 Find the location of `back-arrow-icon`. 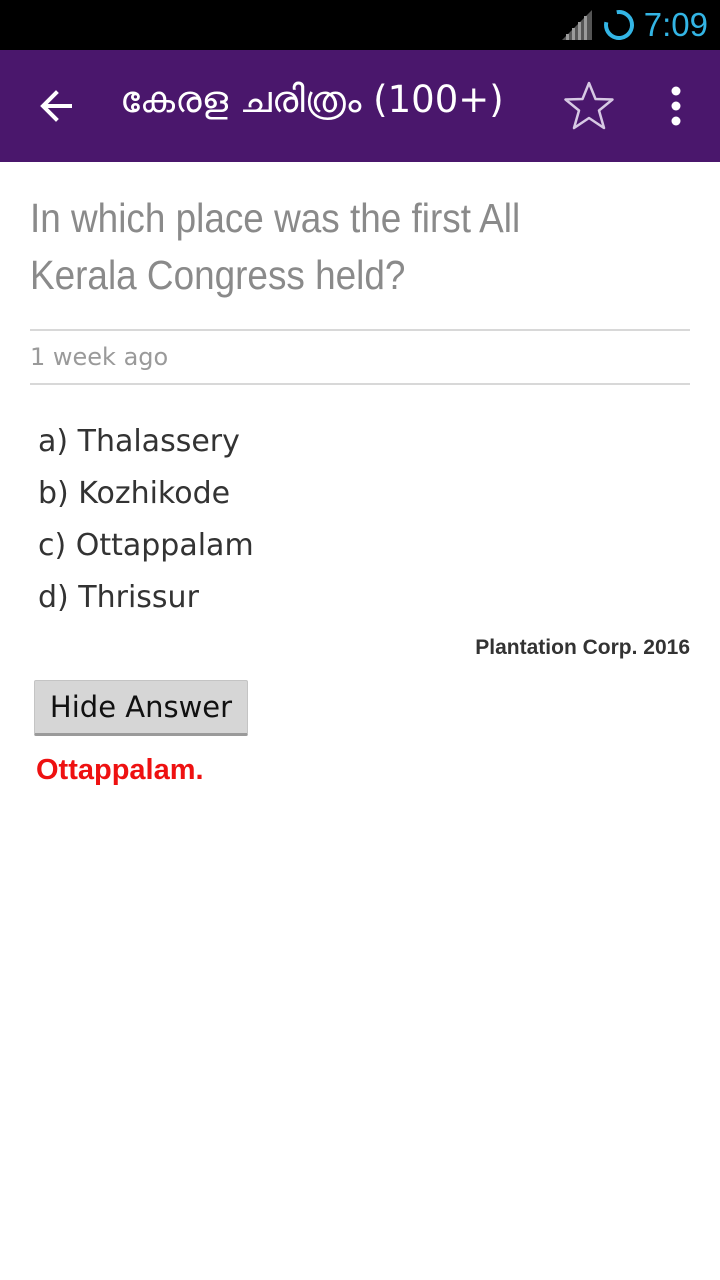

back-arrow-icon is located at coordinates (56, 106).